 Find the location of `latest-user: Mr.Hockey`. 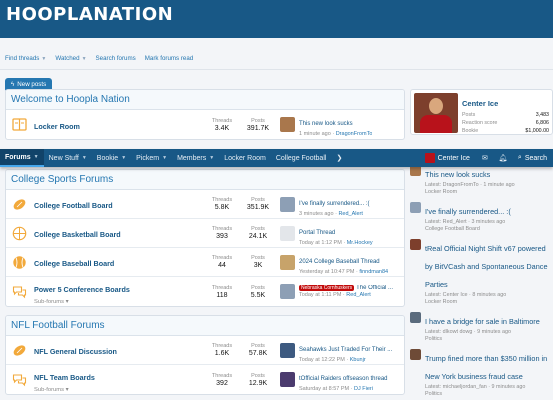

latest-user: Mr.Hockey is located at coordinates (360, 243).